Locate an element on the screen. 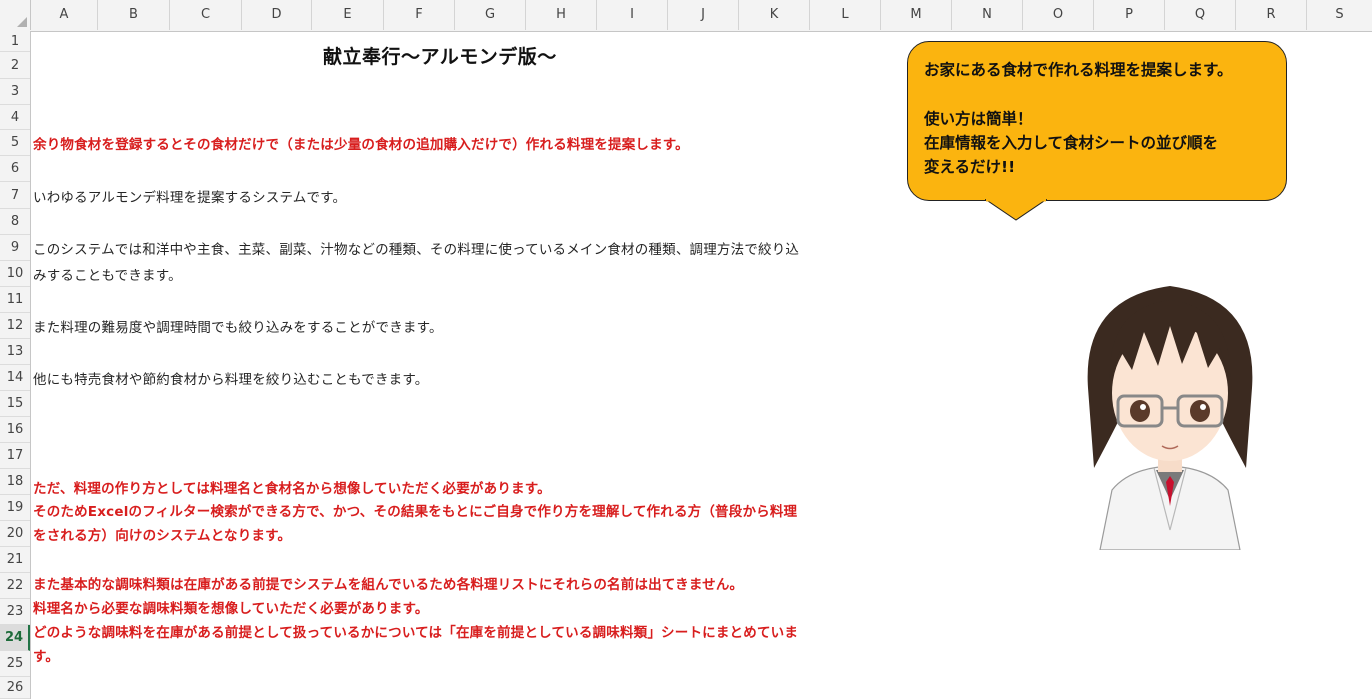 This screenshot has height=699, width=1372. row-header-10: 10 is located at coordinates (15, 274).